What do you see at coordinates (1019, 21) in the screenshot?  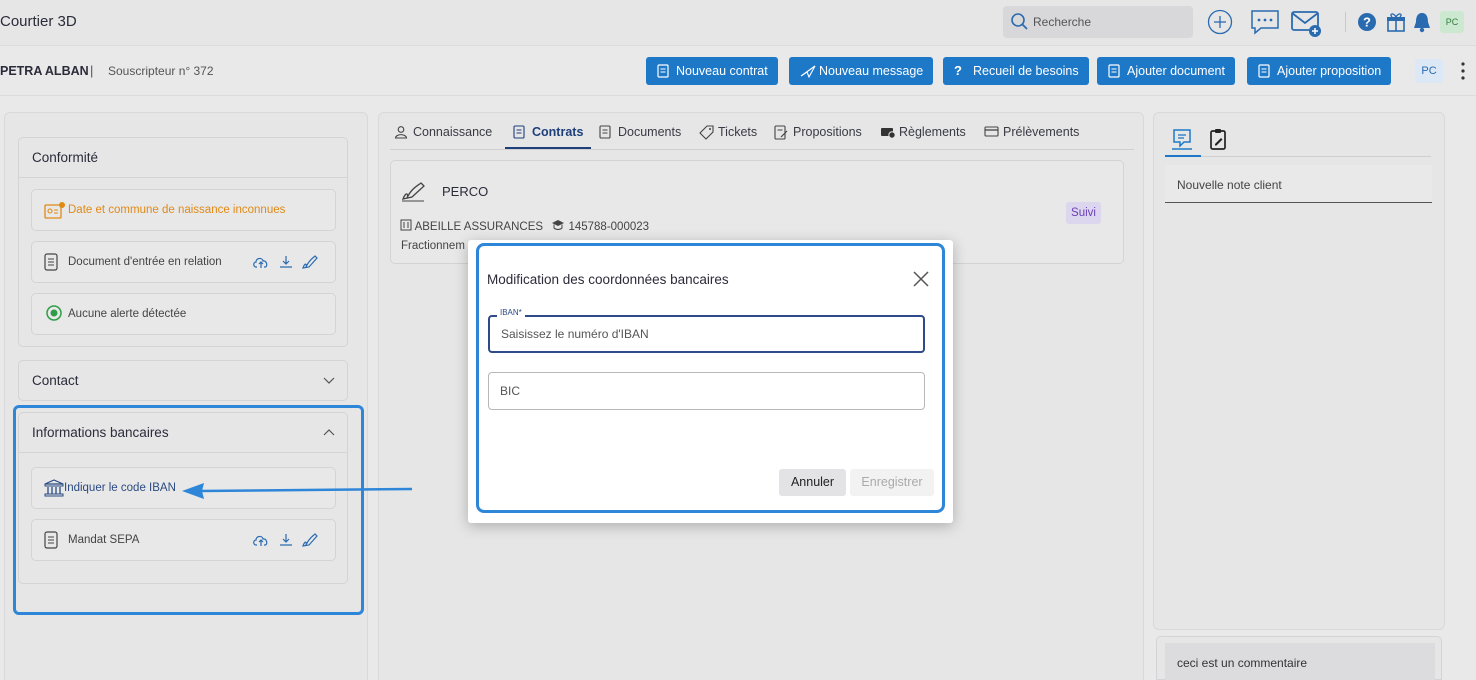 I see `search-icon` at bounding box center [1019, 21].